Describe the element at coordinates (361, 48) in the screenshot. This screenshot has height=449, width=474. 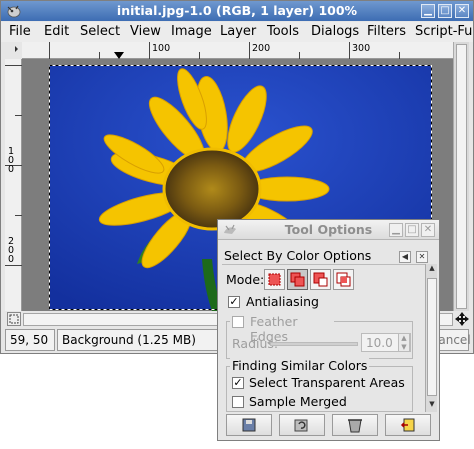
I see `ruler-label: 300` at that location.